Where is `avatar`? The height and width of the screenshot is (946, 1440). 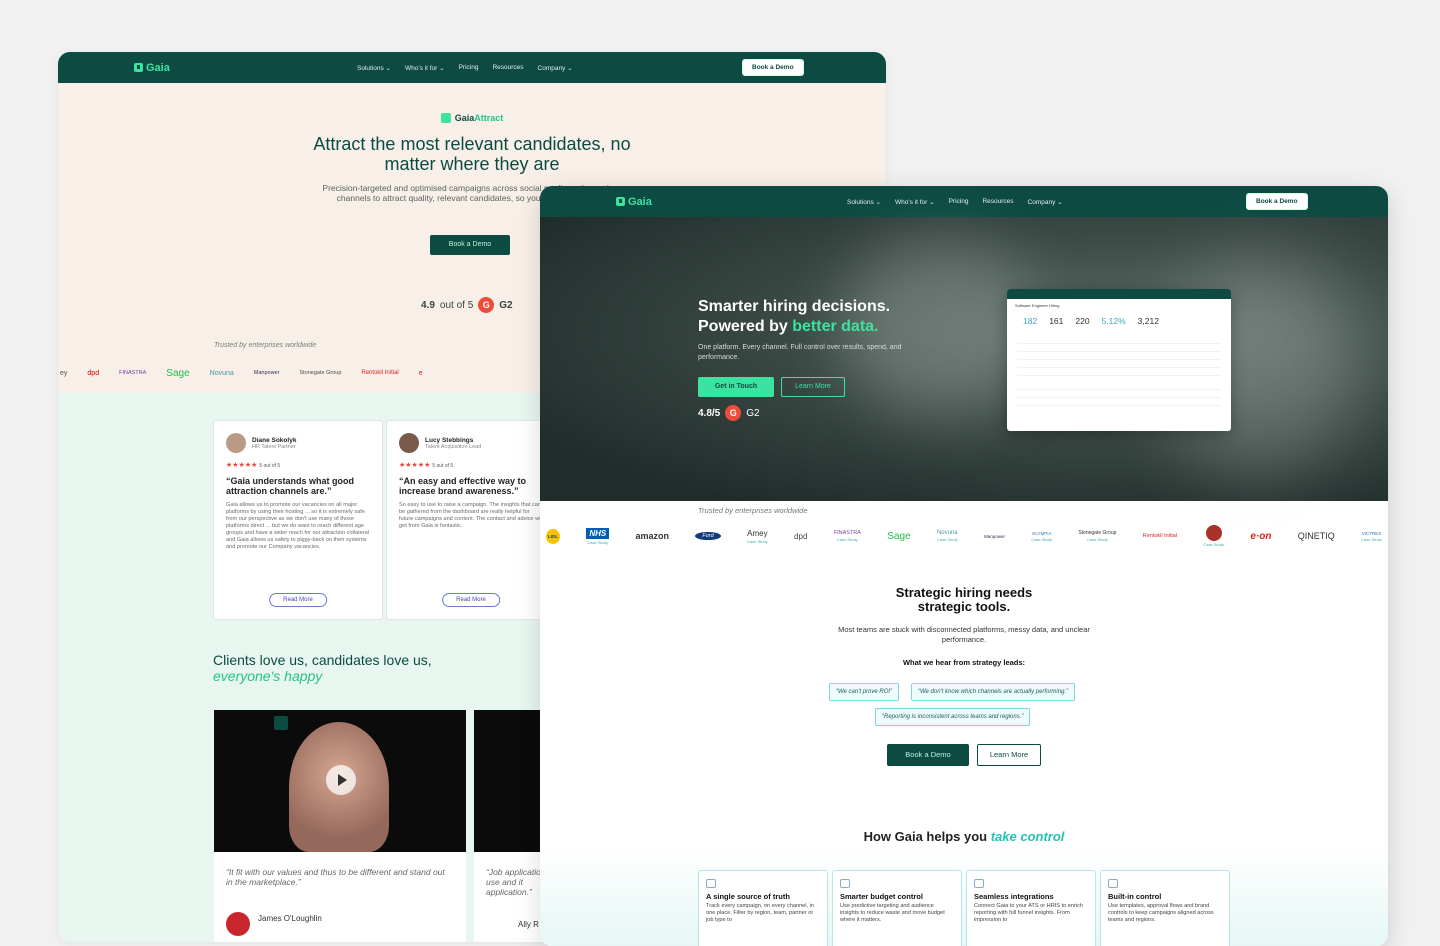
avatar is located at coordinates (409, 443).